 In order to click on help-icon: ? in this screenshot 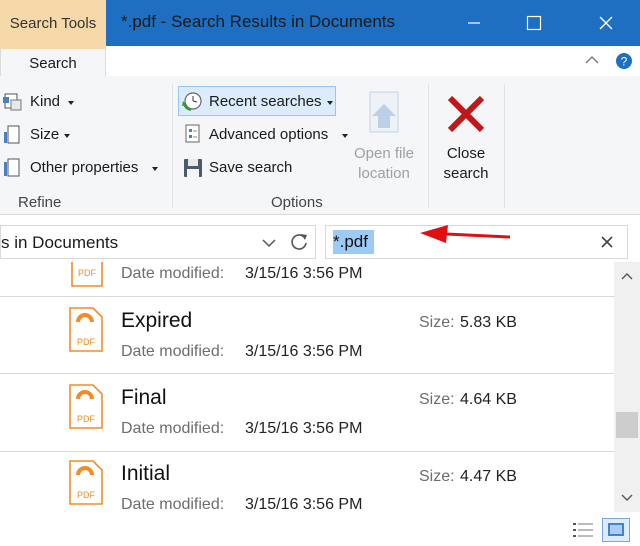, I will do `click(624, 61)`.